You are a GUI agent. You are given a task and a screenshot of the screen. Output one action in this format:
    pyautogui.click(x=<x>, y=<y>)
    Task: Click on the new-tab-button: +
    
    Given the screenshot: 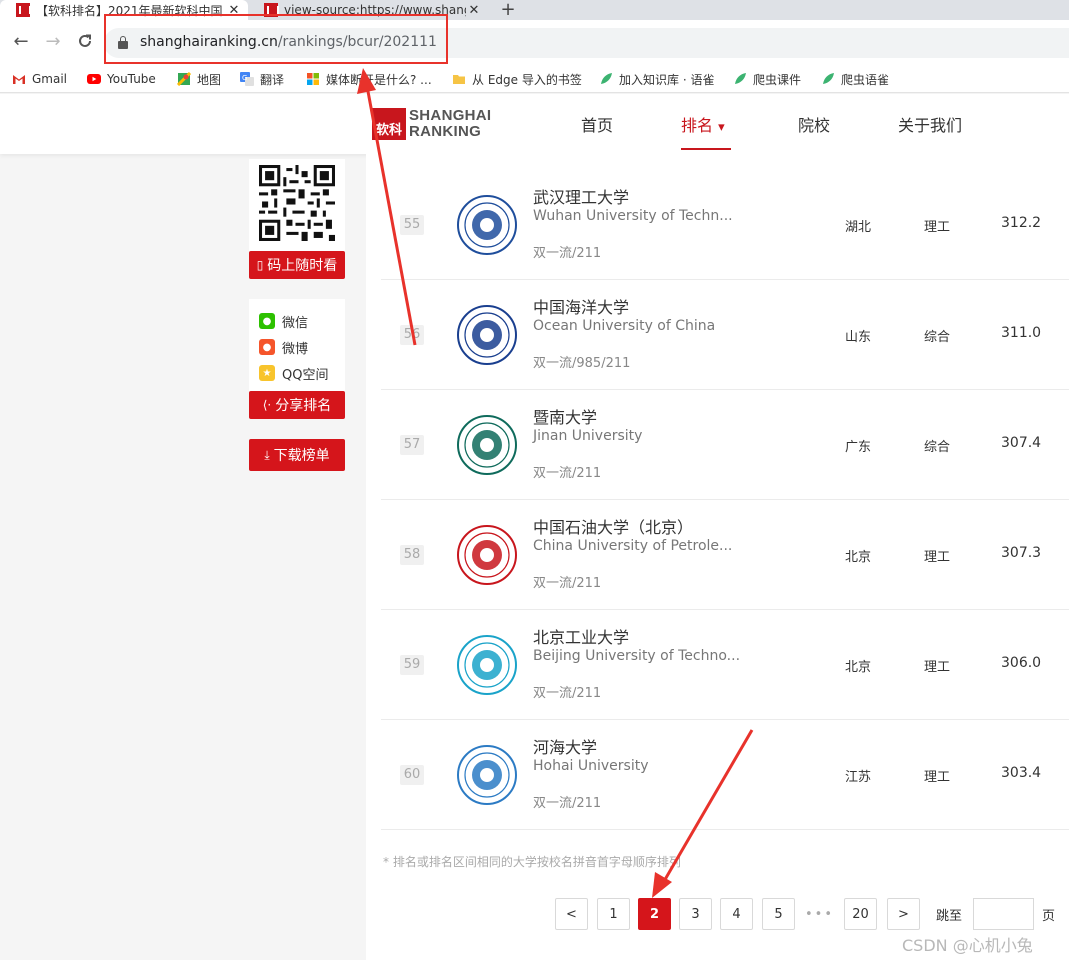 What is the action you would take?
    pyautogui.click(x=508, y=10)
    